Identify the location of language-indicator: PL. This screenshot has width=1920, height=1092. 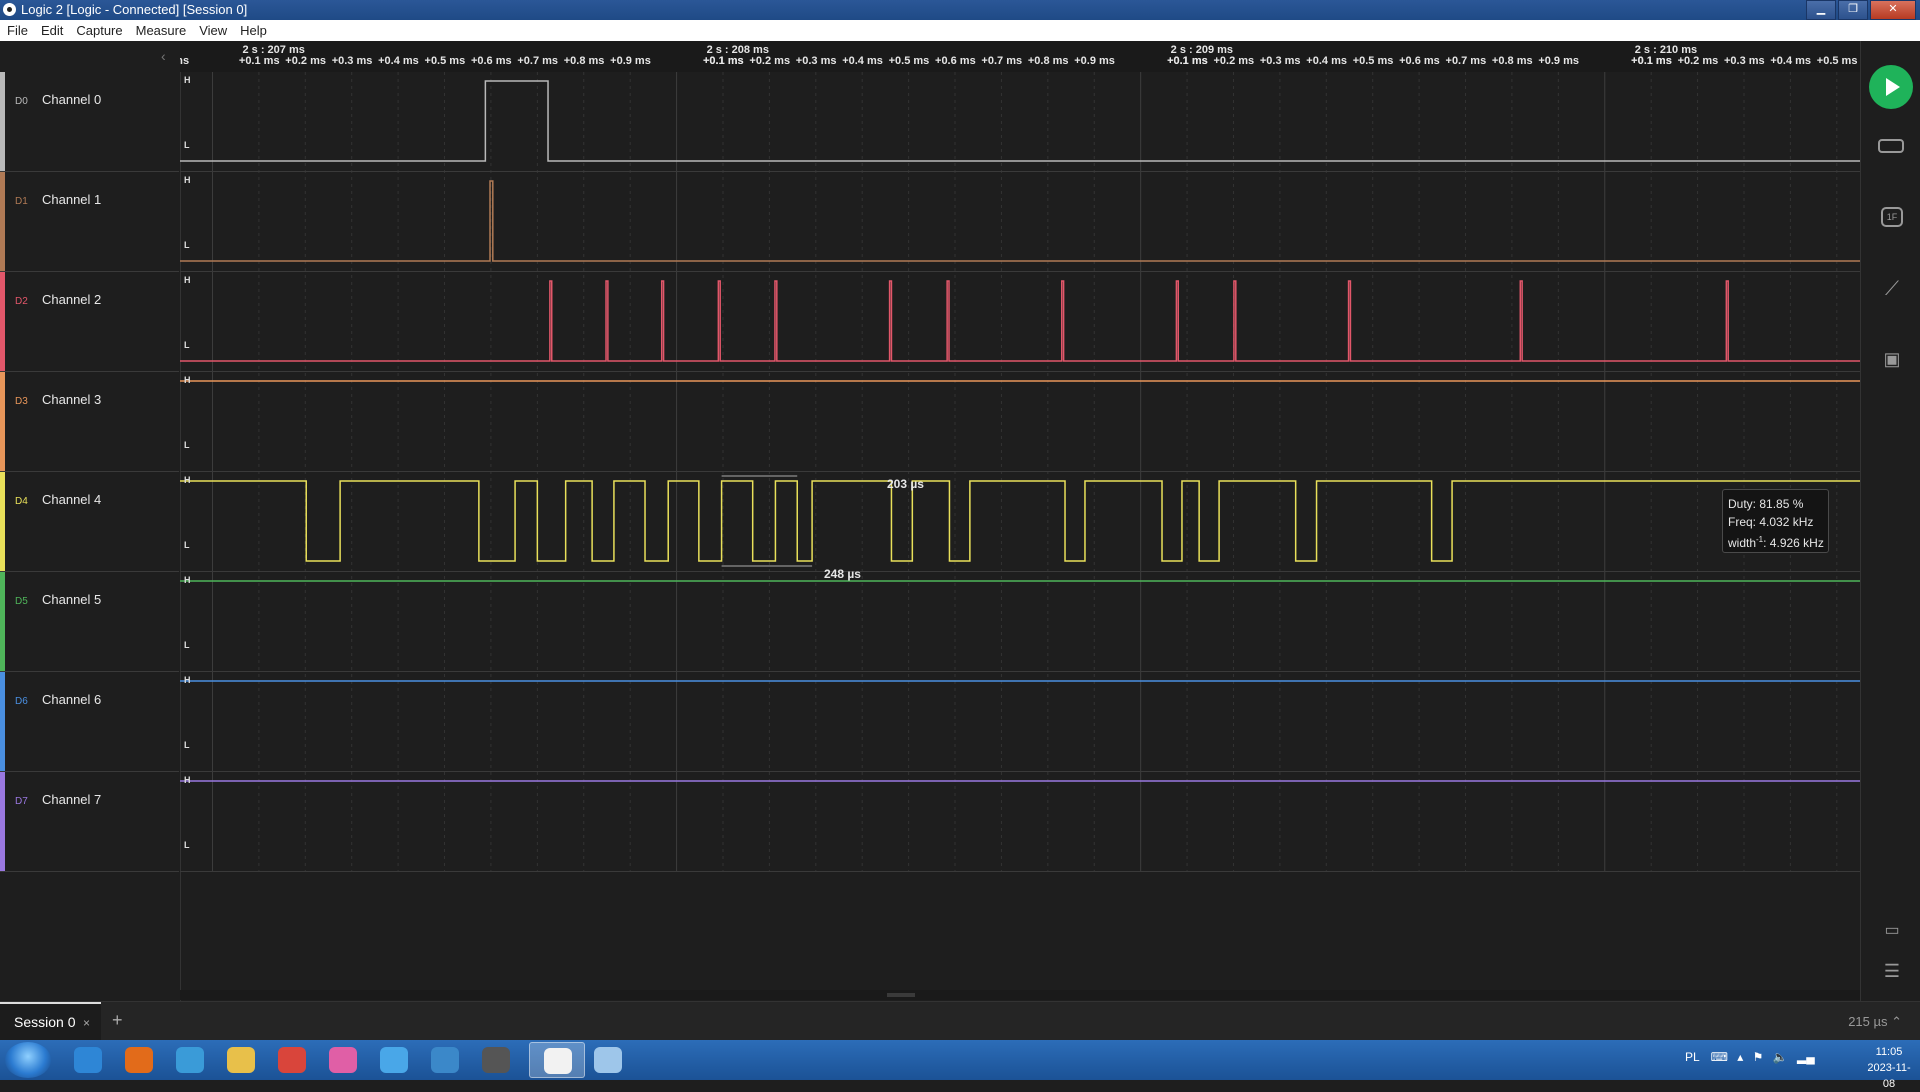
(1692, 1057).